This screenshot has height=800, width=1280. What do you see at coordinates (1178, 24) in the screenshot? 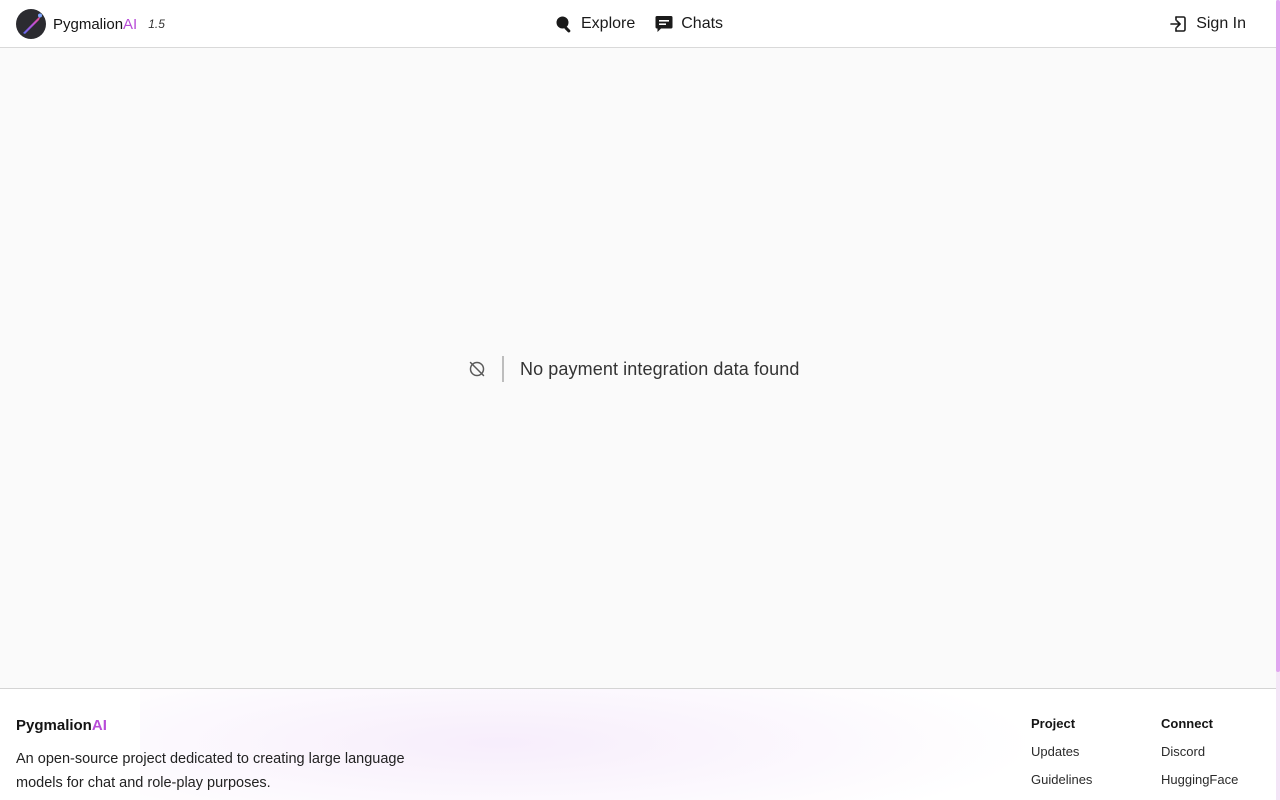
I see `login-icon` at bounding box center [1178, 24].